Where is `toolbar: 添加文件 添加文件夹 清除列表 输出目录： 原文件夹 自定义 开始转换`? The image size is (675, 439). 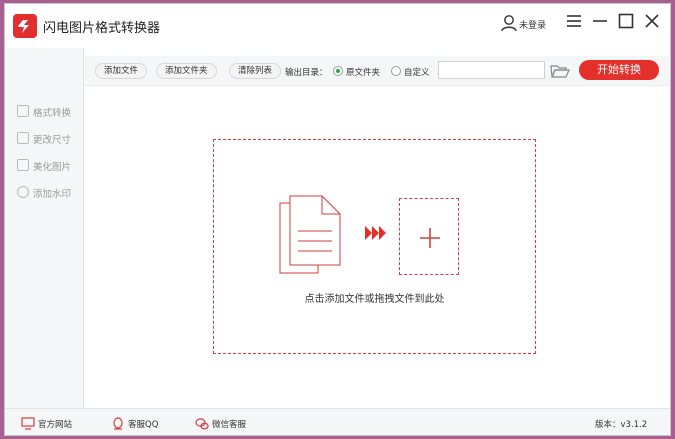 toolbar: 添加文件 添加文件夹 清除列表 输出目录： 原文件夹 自定义 开始转换 is located at coordinates (377, 71).